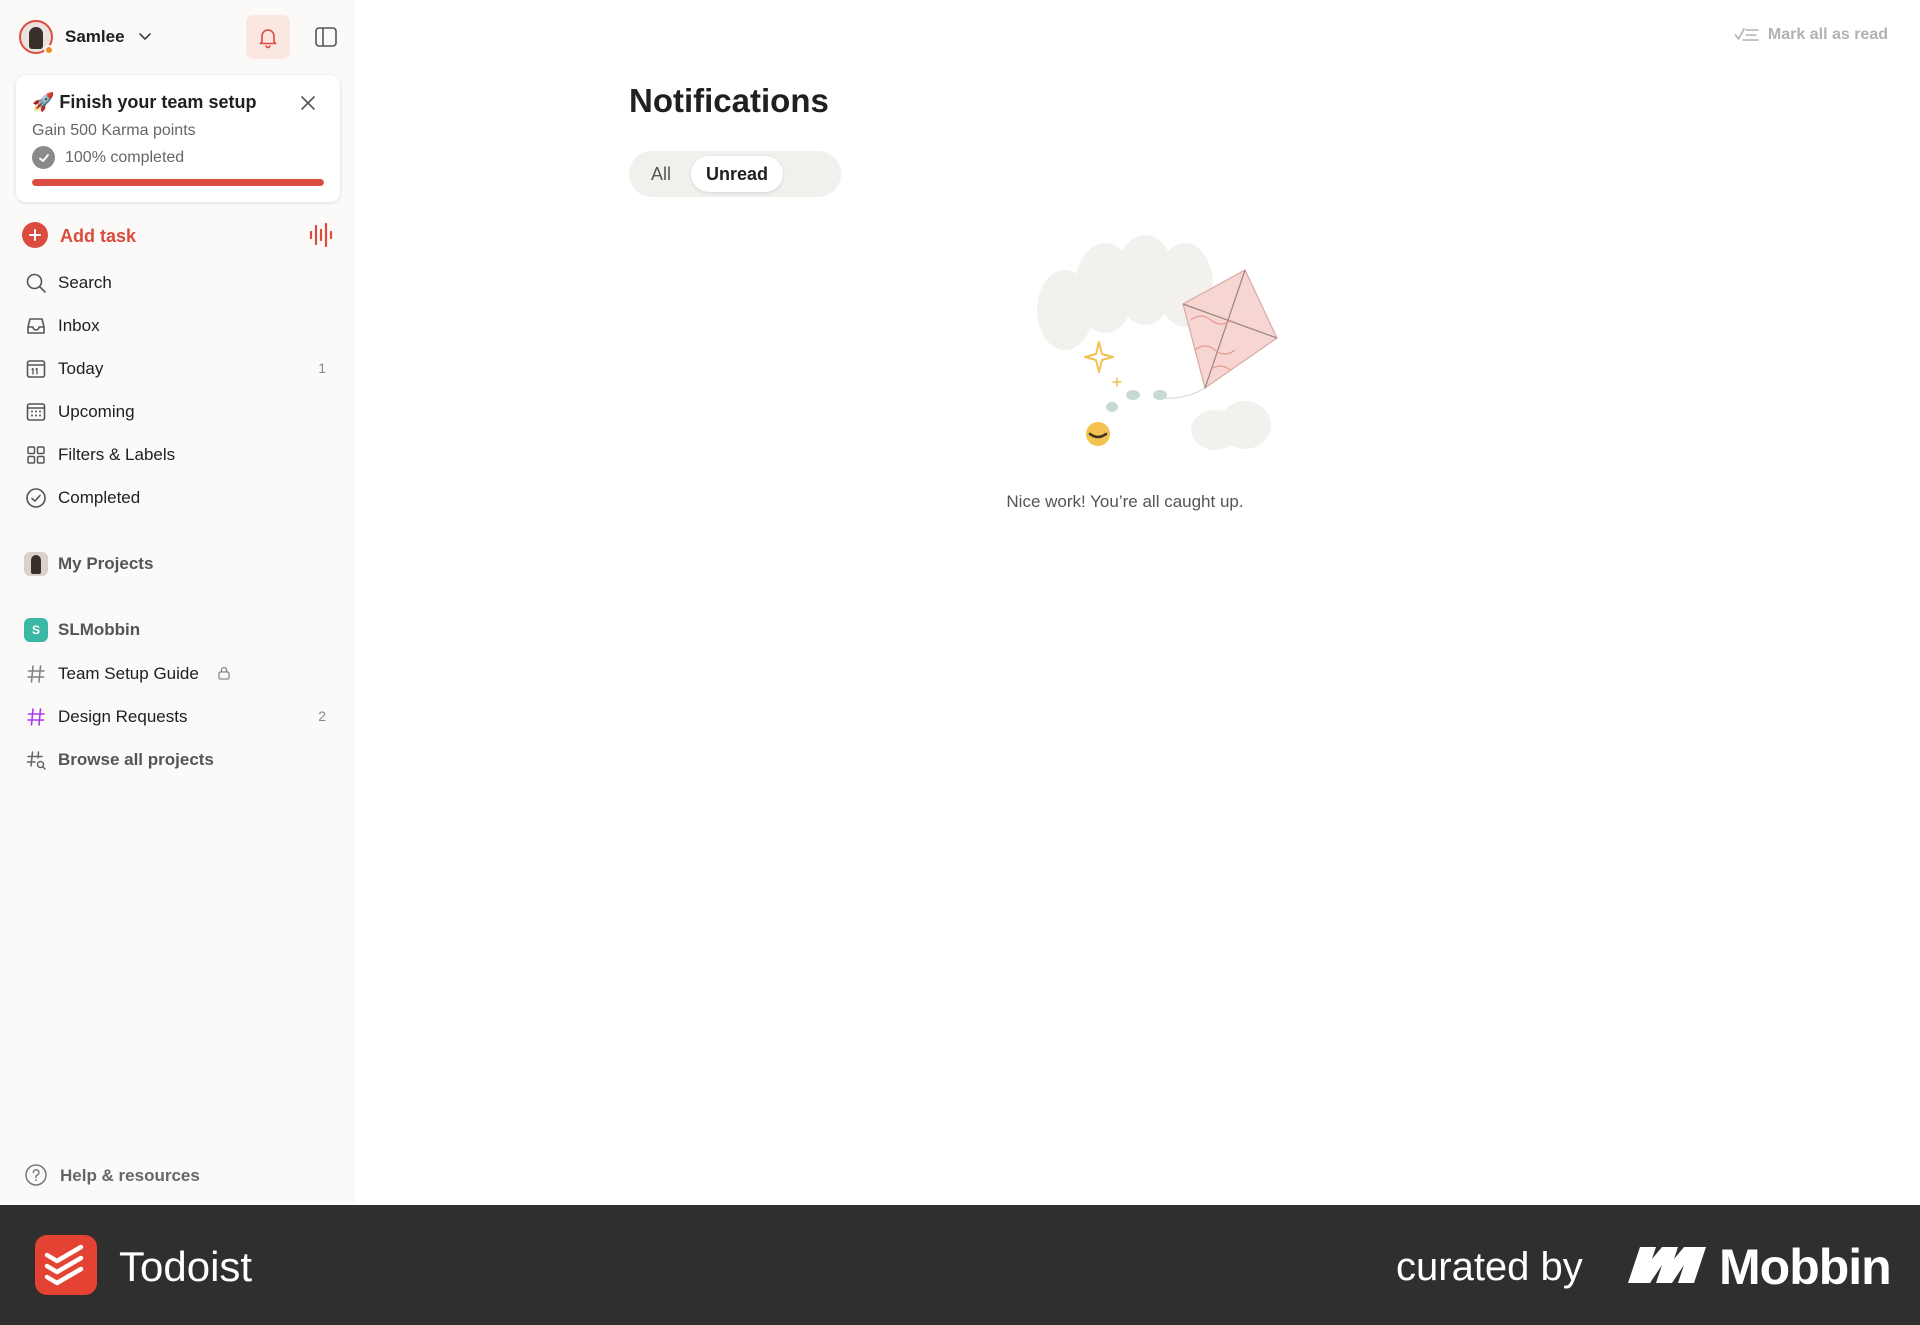 This screenshot has width=1920, height=1325. Describe the element at coordinates (178, 37) in the screenshot. I see `sidebar-header: Samlee` at that location.